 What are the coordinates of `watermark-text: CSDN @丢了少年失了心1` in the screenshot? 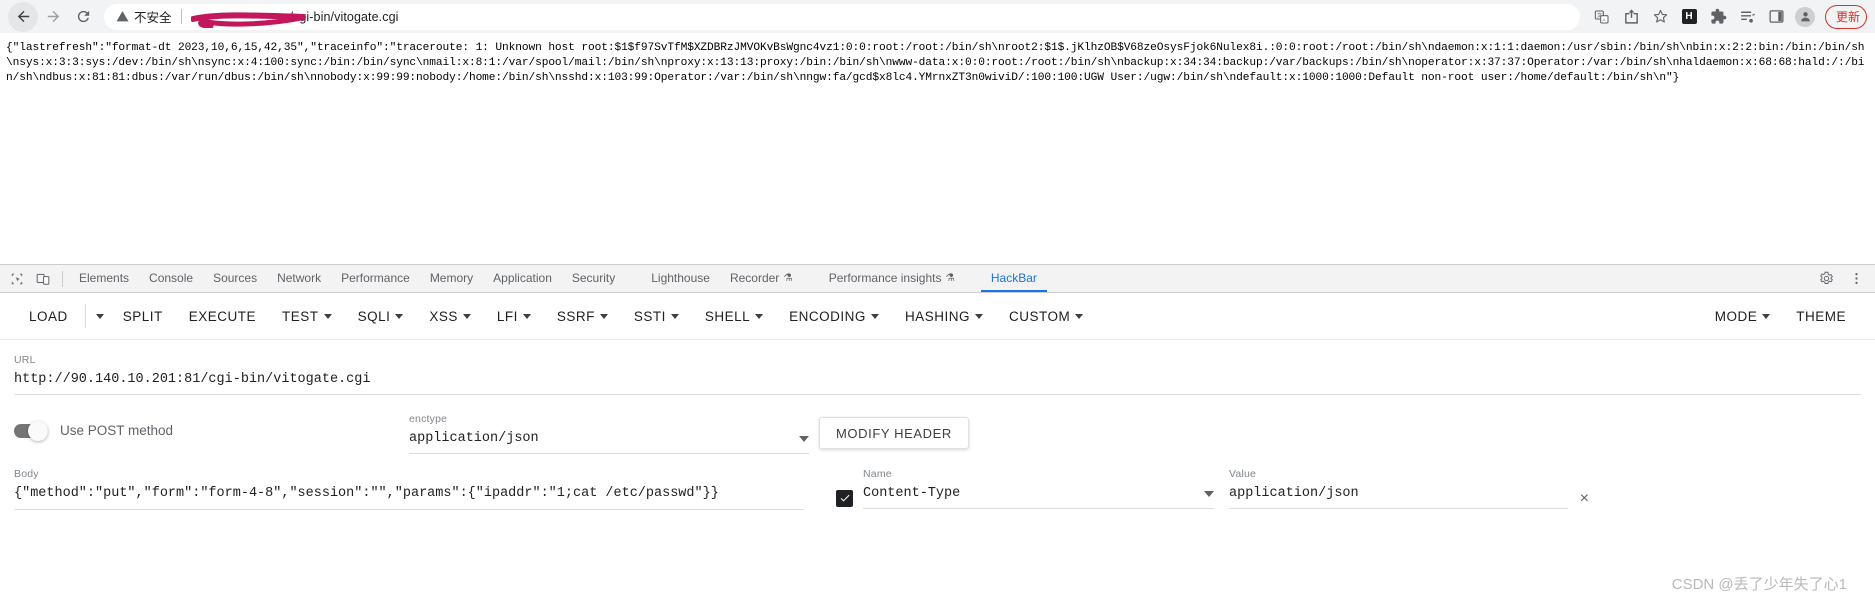 It's located at (1759, 584).